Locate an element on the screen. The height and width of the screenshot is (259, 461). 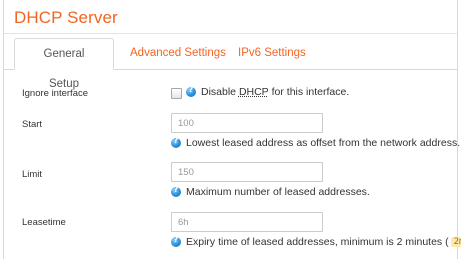
dhcp-abbr: DHCP is located at coordinates (253, 92).